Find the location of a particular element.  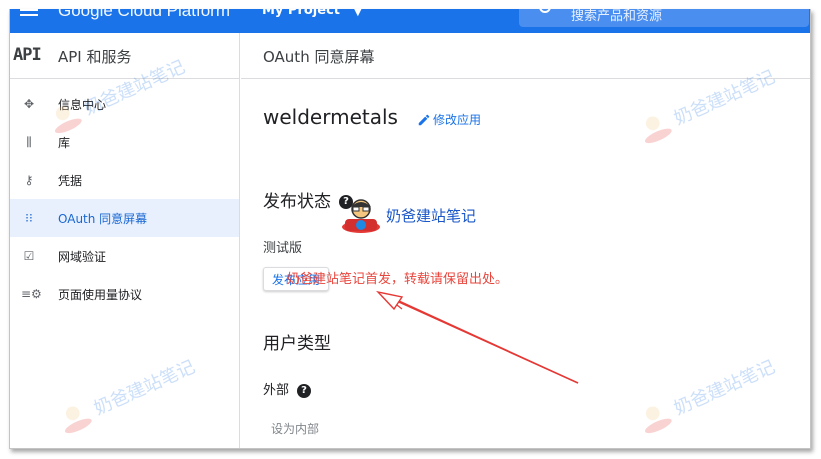

watermark-text: 奶爸建站笔记 is located at coordinates (431, 215).